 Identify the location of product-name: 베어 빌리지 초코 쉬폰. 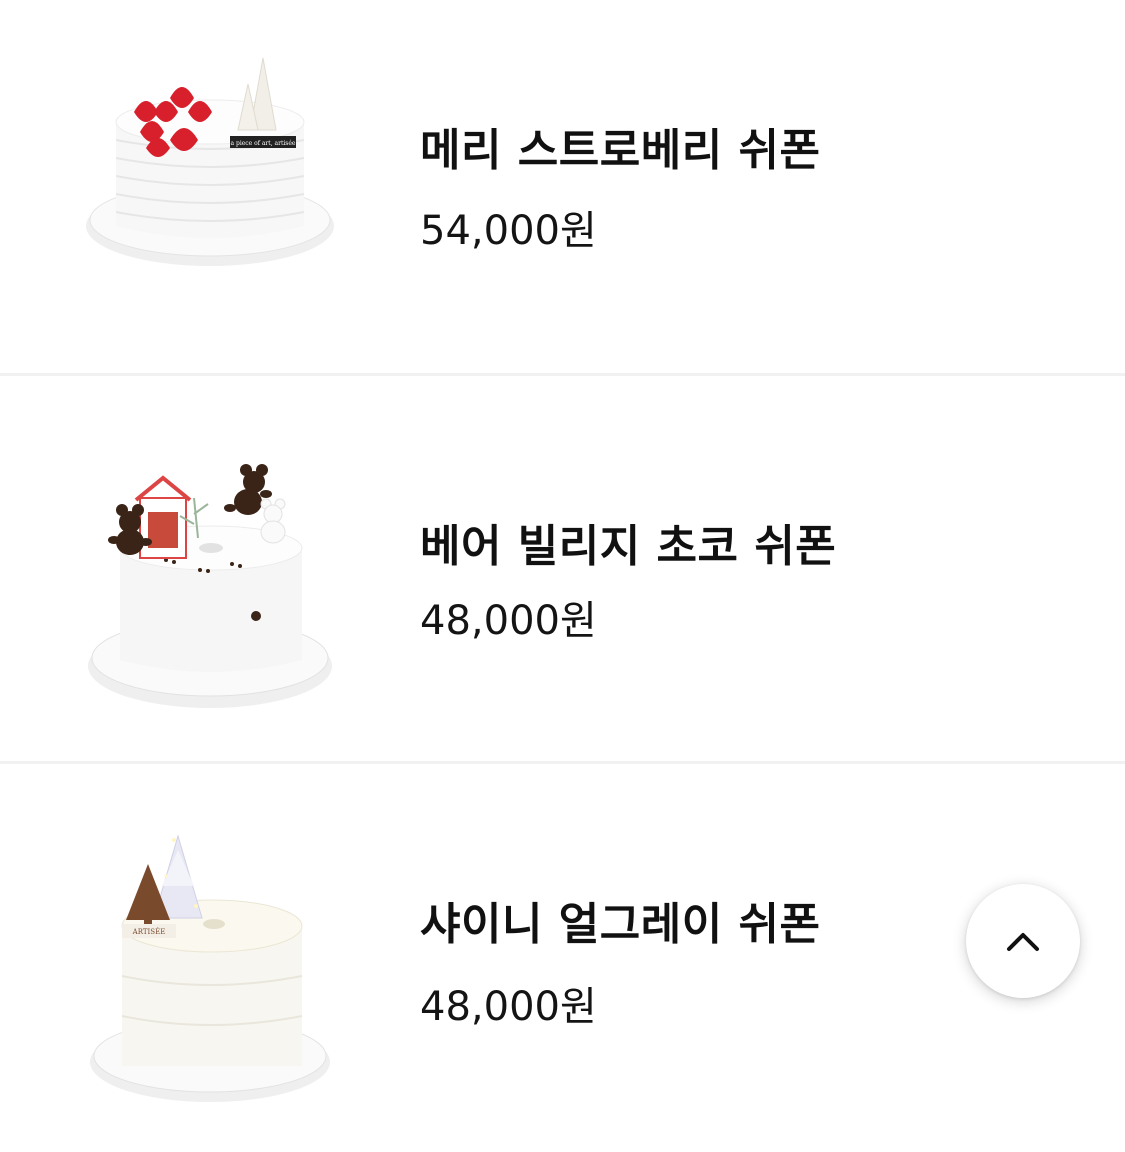
(628, 546).